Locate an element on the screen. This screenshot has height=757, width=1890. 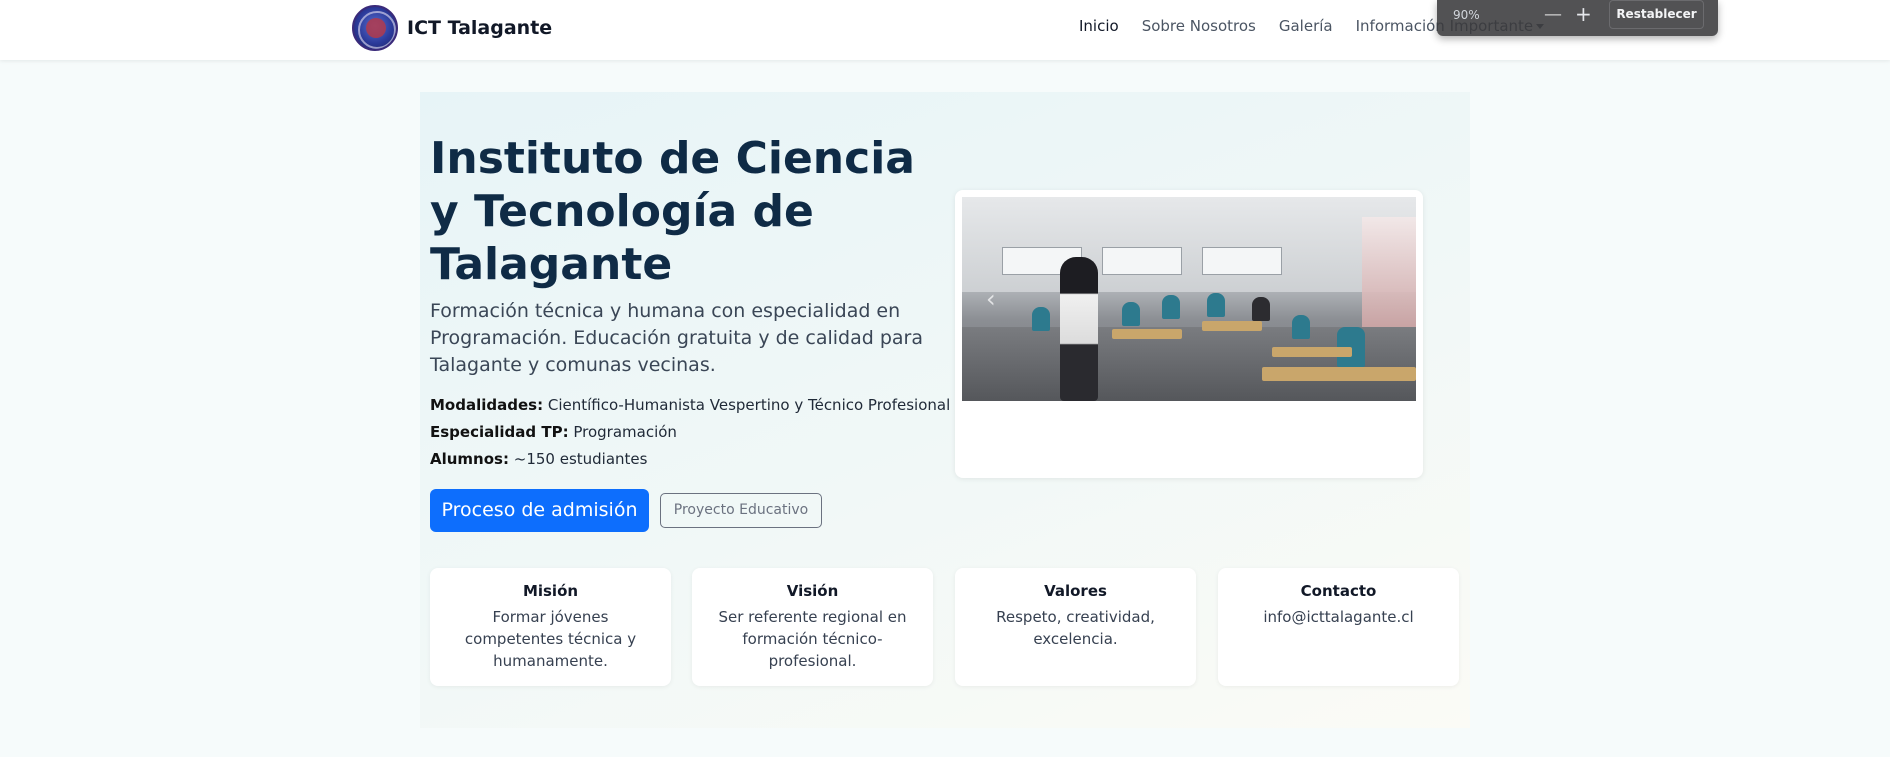
zoom-level: 90% is located at coordinates (1466, 15).